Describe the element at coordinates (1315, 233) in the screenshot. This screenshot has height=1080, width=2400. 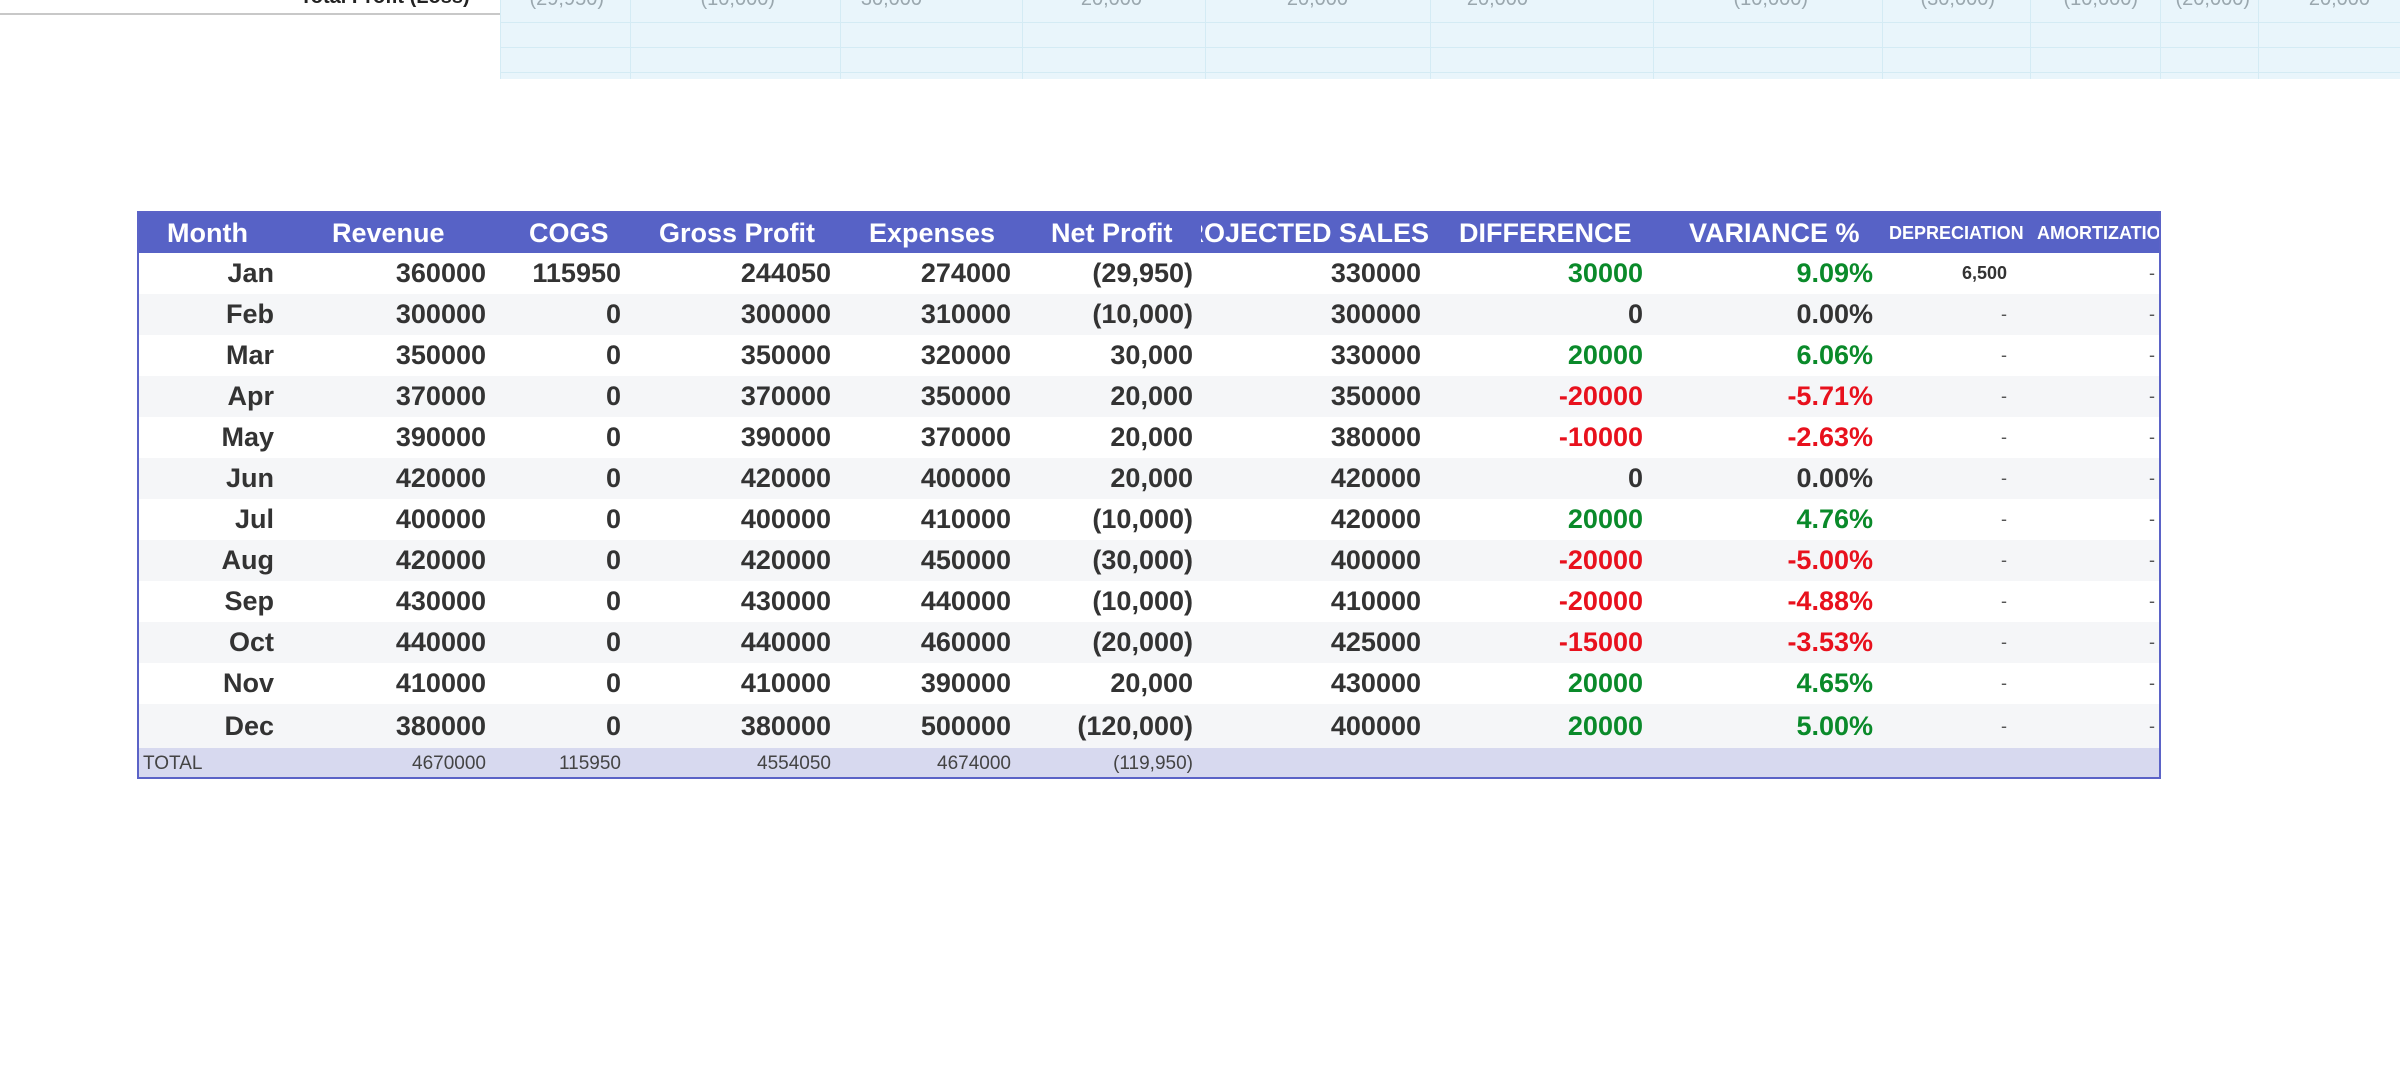
I see `header-projected-sales: PROJECTED SALES` at that location.